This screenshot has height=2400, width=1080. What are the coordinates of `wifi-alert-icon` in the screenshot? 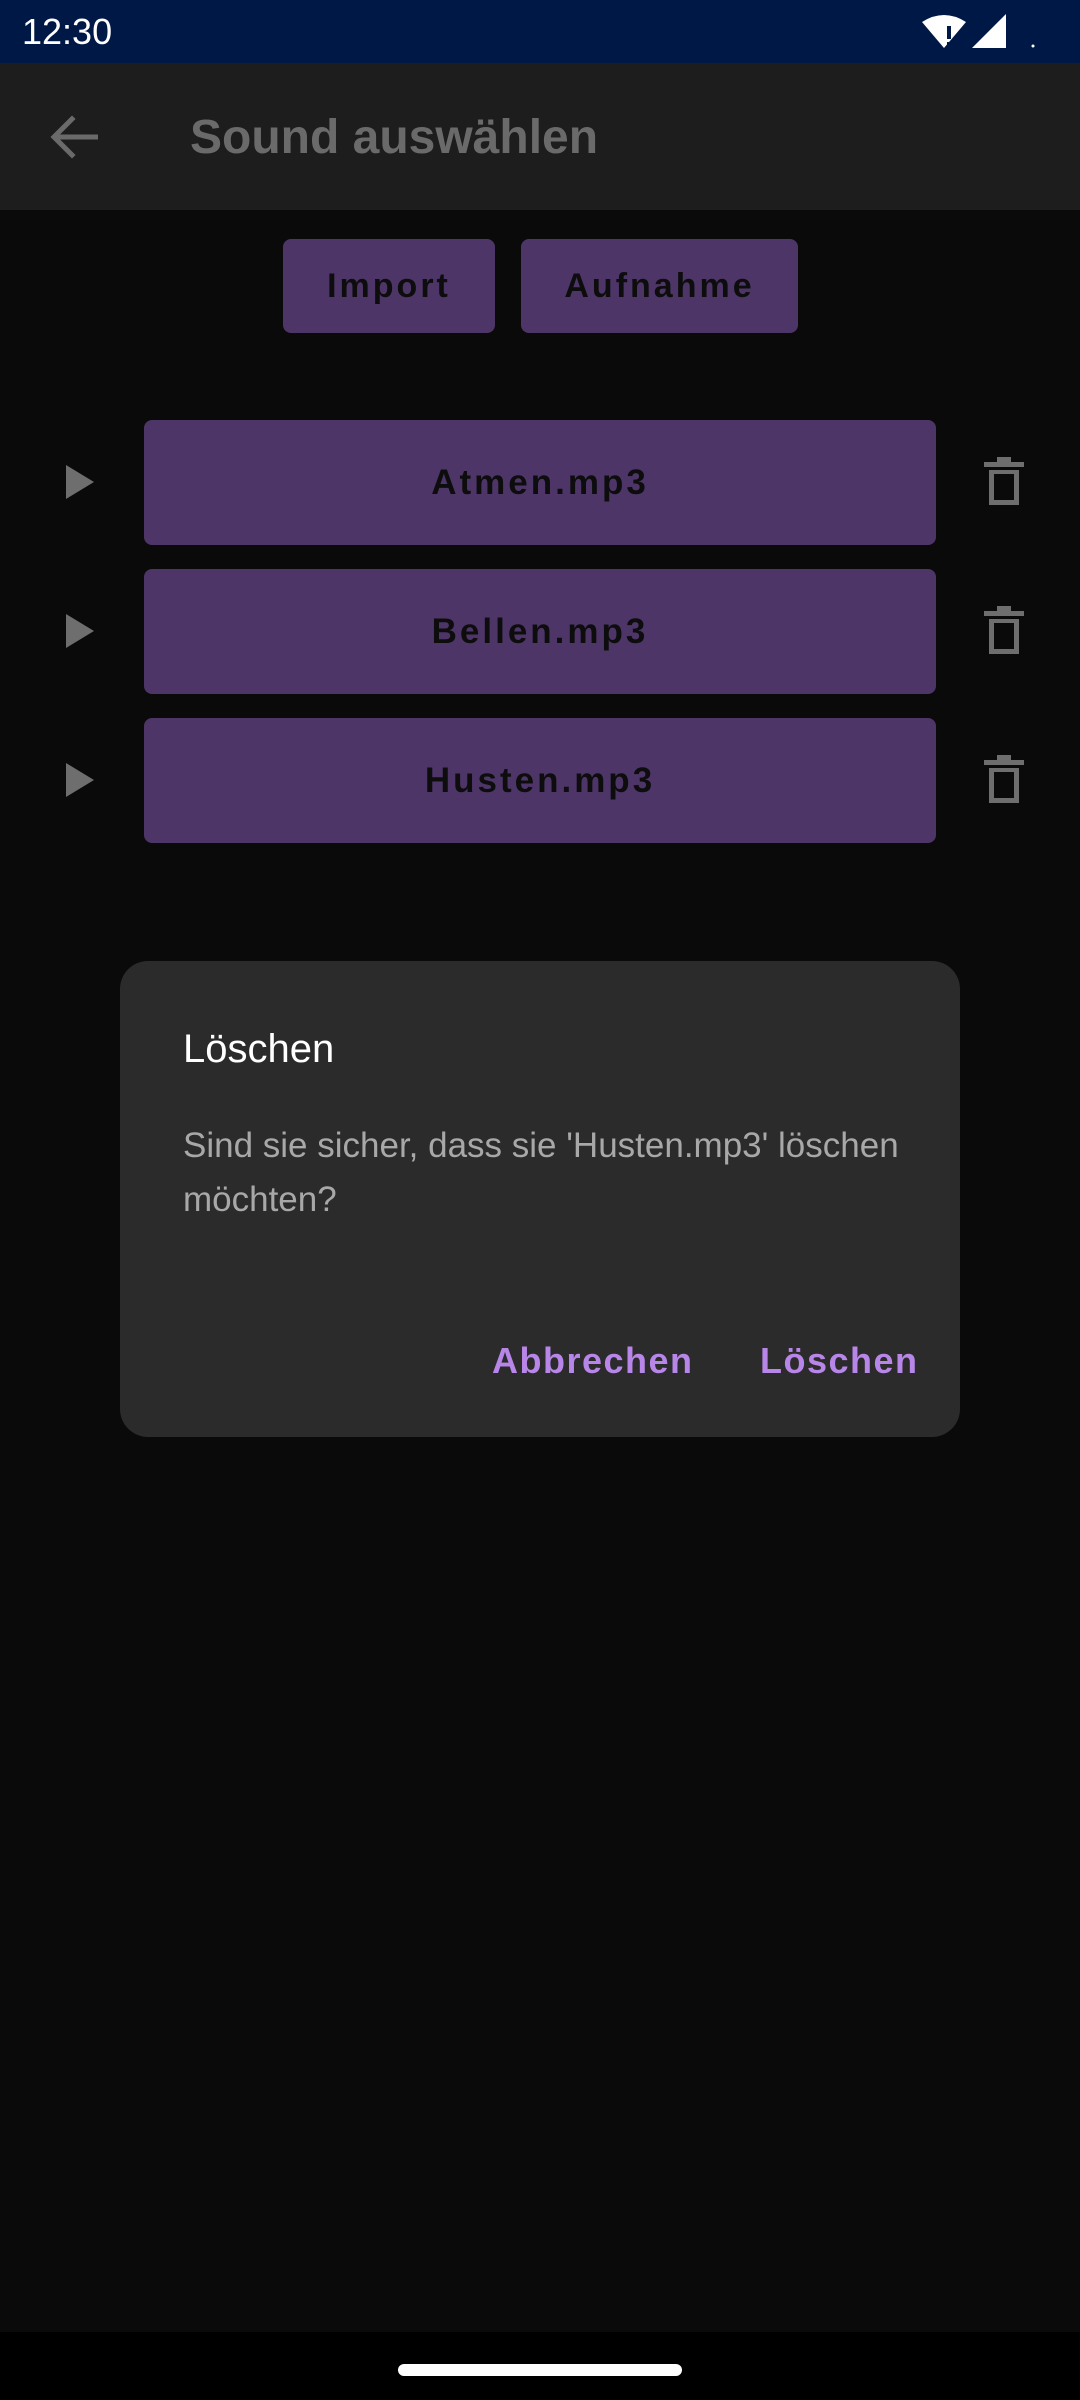 It's located at (944, 31).